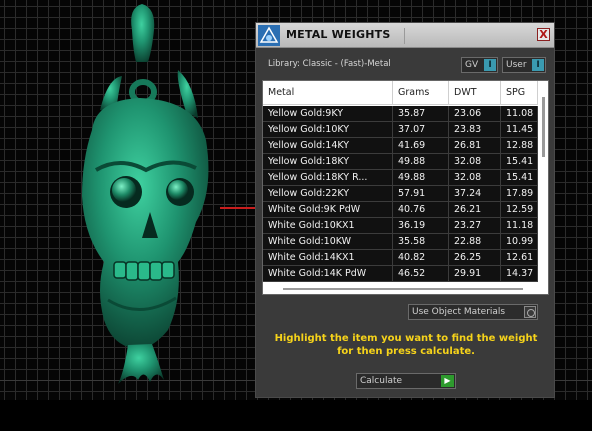 The image size is (592, 431). I want to click on cell-dwt: 22.88, so click(475, 241).